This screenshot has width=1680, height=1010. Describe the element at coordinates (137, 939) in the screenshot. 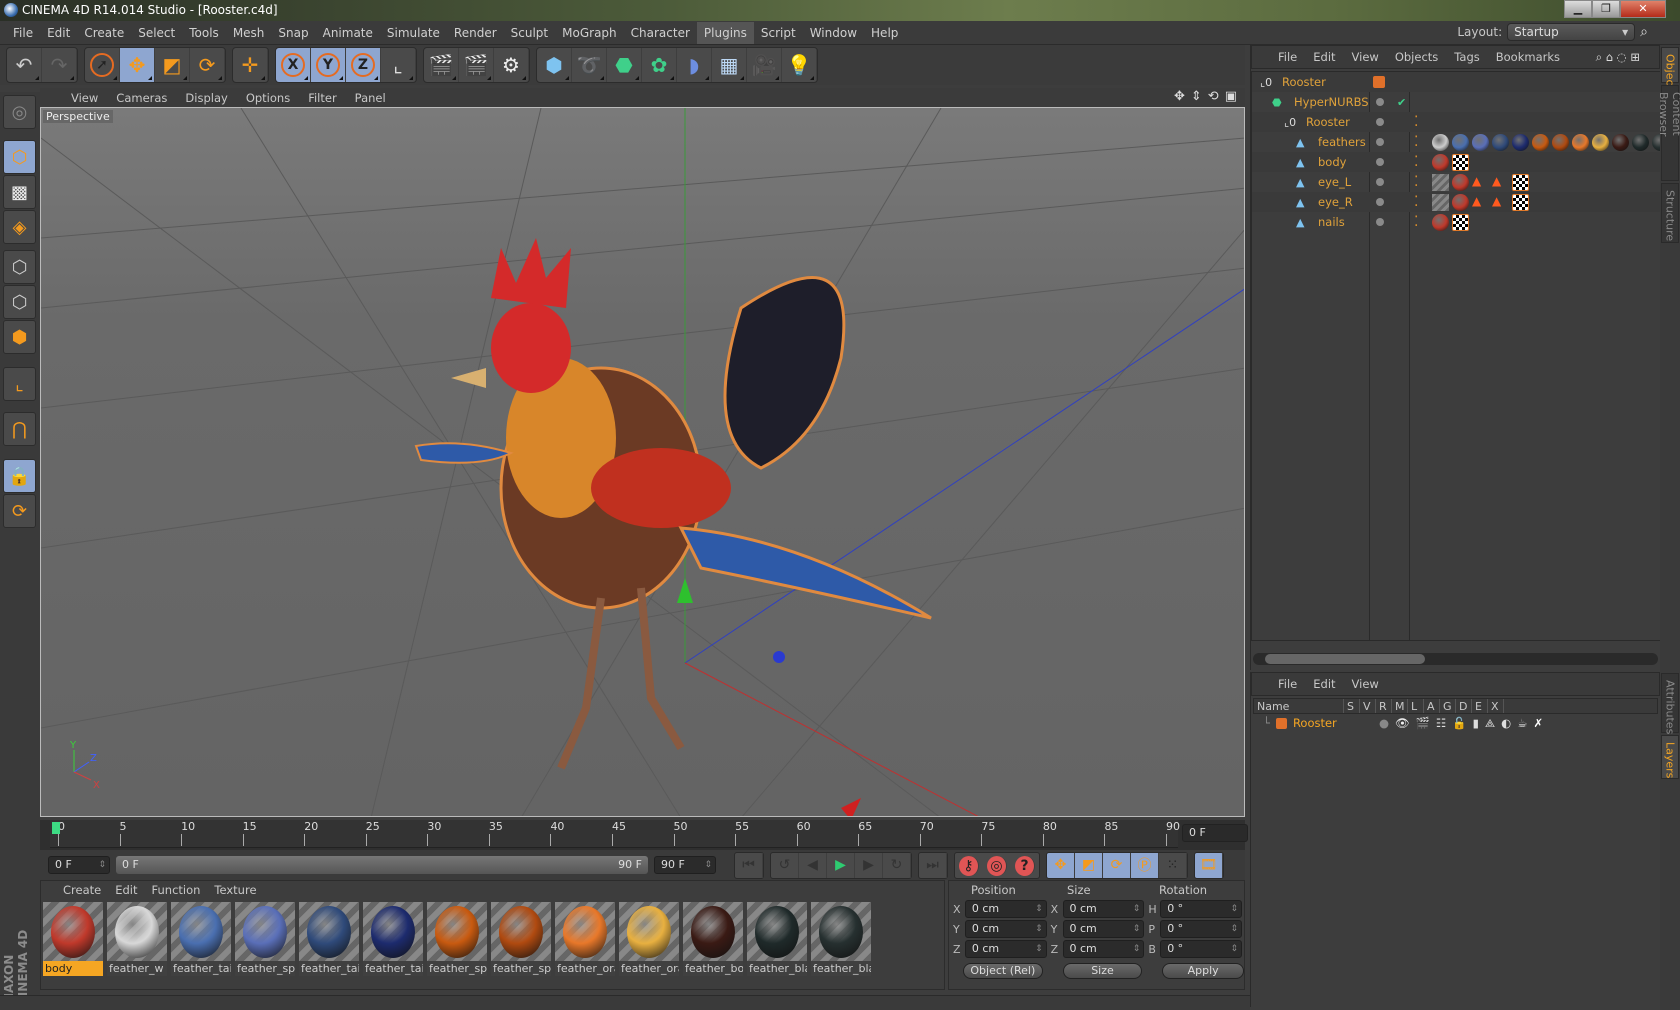

I see `material-swatch: feather_w` at that location.